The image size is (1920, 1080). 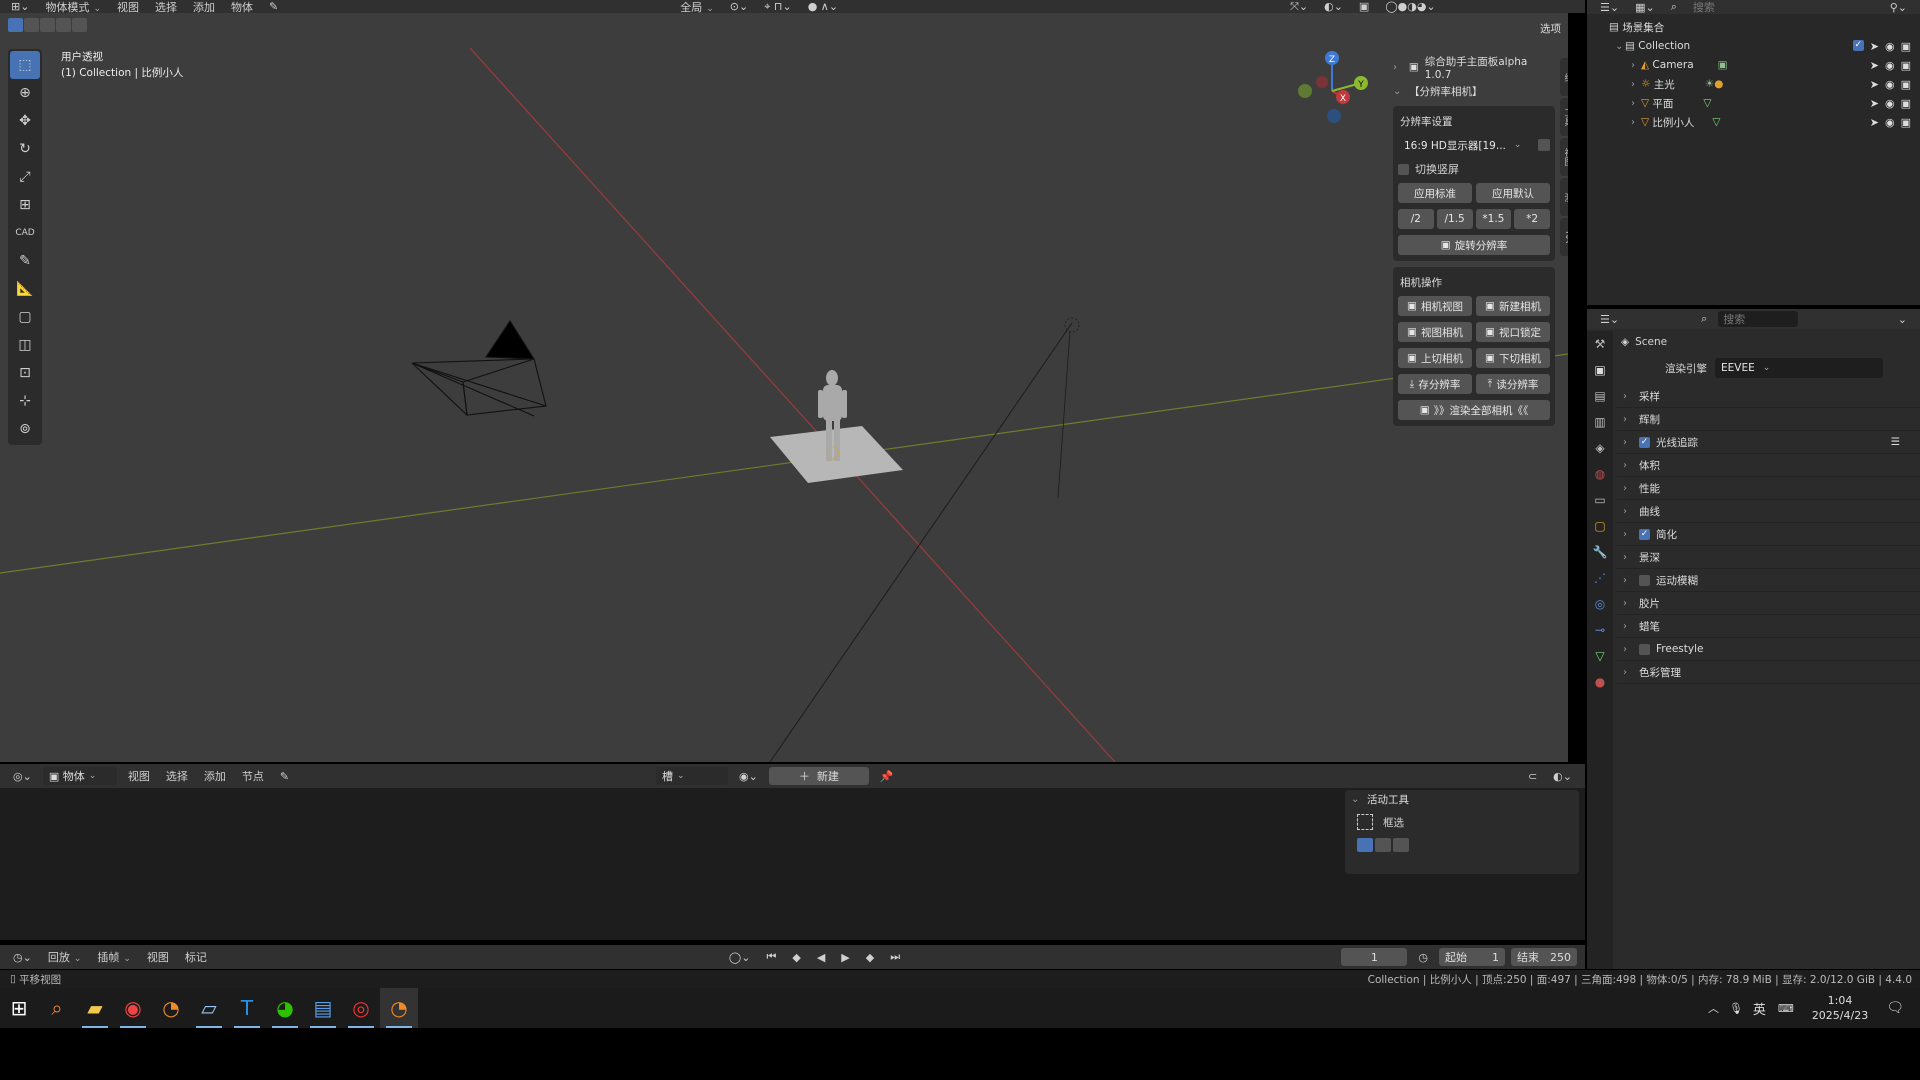 I want to click on display-mode-icon: ▦⌄, so click(x=1645, y=7).